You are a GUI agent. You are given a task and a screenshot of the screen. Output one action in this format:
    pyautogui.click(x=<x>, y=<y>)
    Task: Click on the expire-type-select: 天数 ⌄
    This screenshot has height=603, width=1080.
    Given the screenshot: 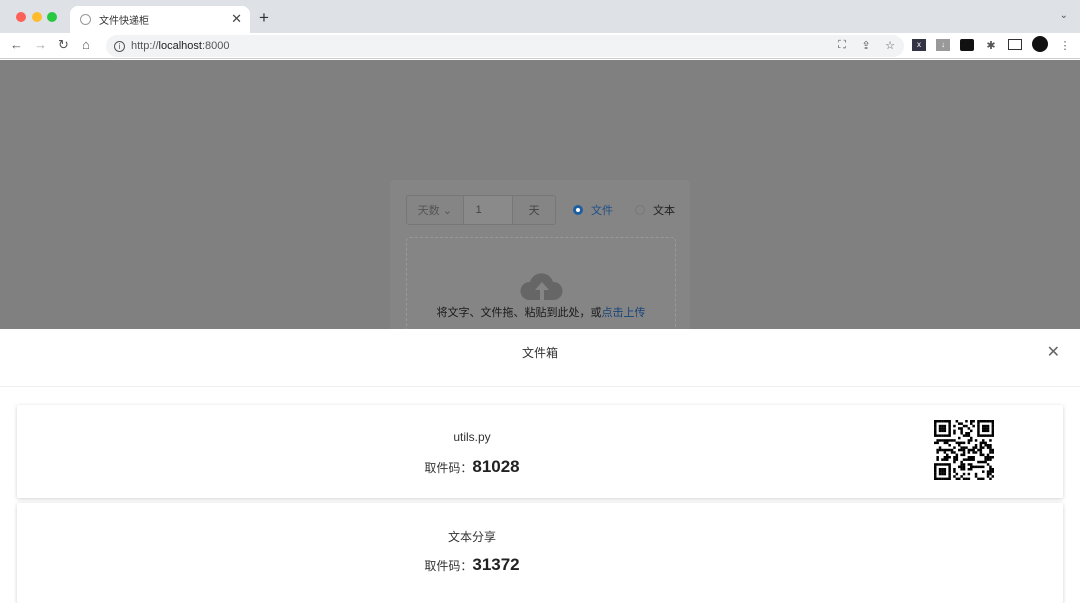 What is the action you would take?
    pyautogui.click(x=435, y=210)
    